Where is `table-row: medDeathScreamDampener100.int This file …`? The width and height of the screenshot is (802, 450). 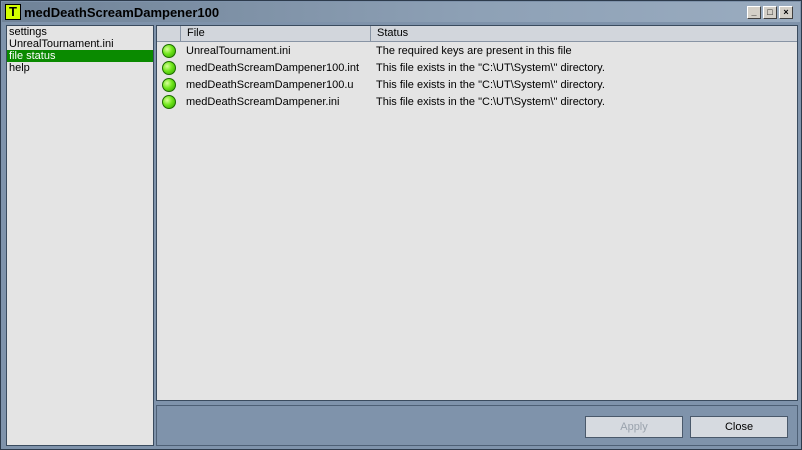 table-row: medDeathScreamDampener100.int This file … is located at coordinates (477, 68).